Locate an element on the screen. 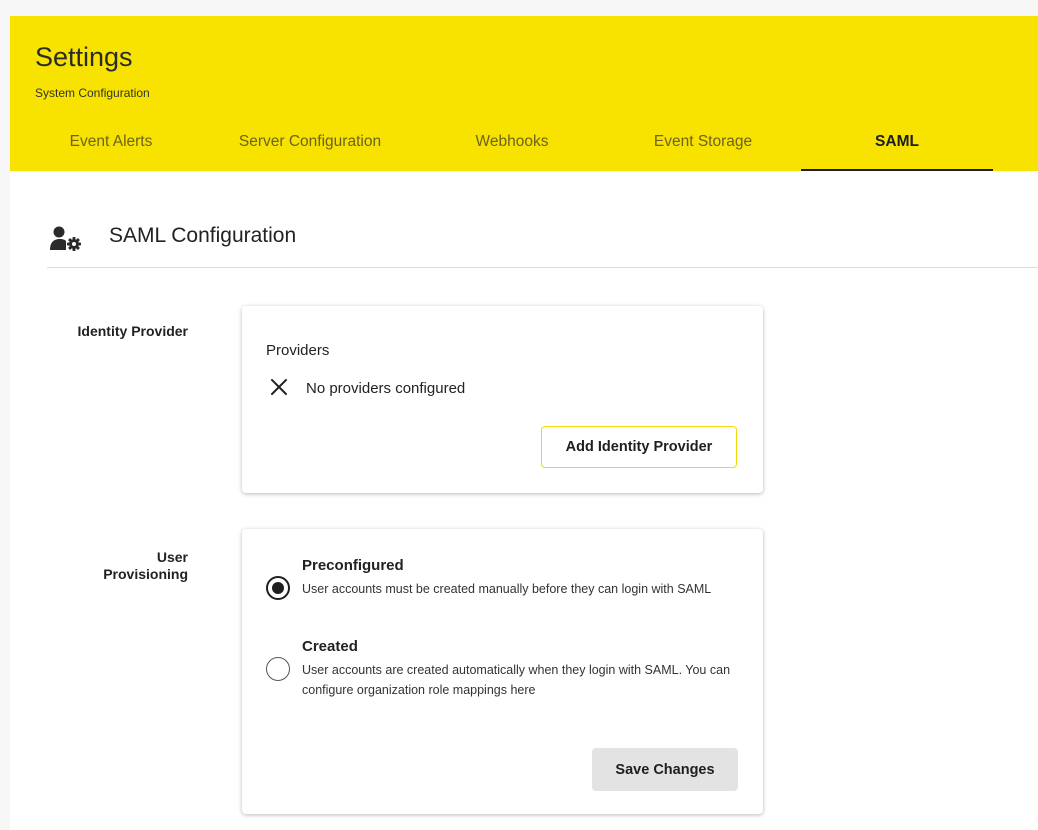 The image size is (1038, 830). page-subtitle: System Configuration is located at coordinates (92, 93).